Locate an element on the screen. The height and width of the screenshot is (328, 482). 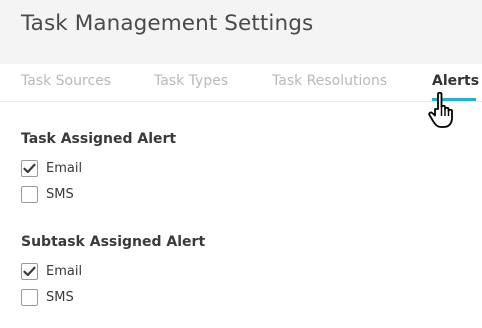
subtask-assigned-sms-option: SMS is located at coordinates (47, 297).